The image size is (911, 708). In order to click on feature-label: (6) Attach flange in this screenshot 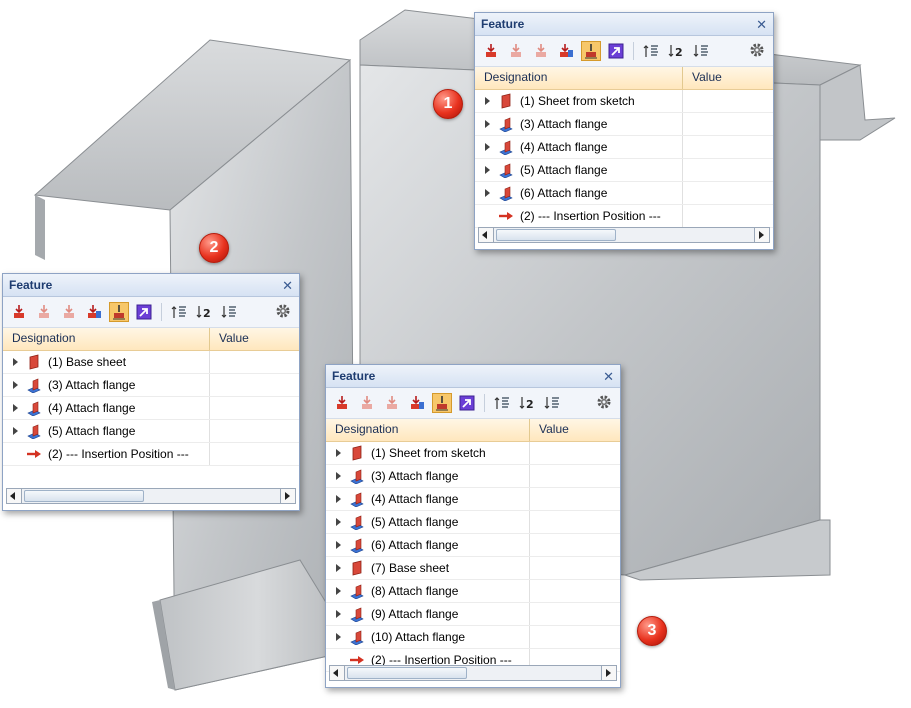, I will do `click(415, 545)`.